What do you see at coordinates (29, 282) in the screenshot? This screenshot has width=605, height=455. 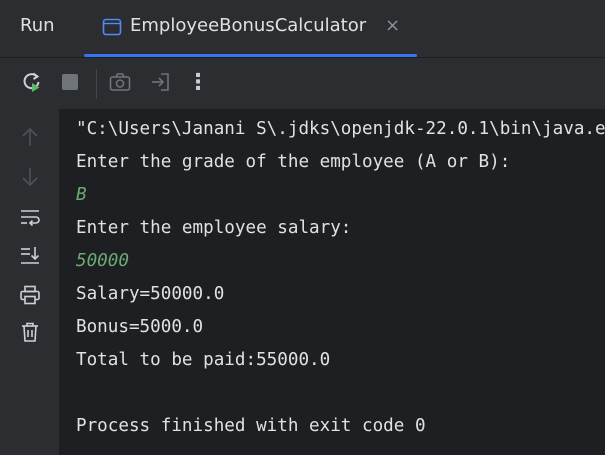 I see `console-gutter` at bounding box center [29, 282].